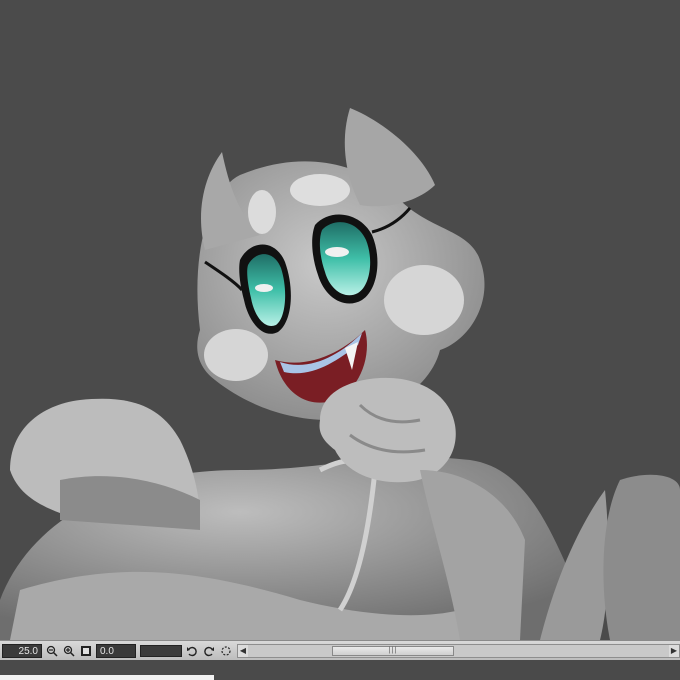  I want to click on zoom-out-button, so click(52, 651).